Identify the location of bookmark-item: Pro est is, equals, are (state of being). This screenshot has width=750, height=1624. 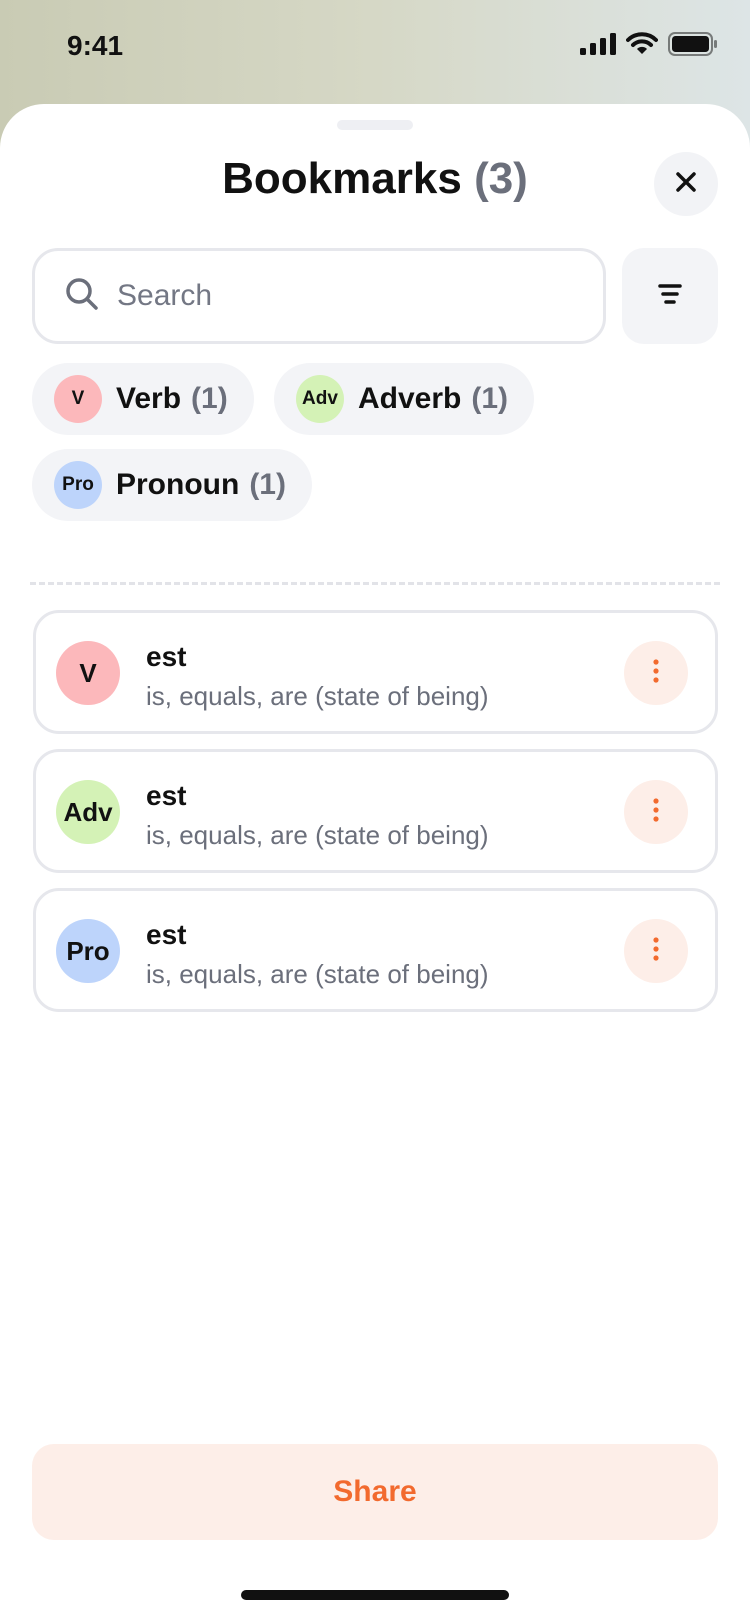
(375, 950).